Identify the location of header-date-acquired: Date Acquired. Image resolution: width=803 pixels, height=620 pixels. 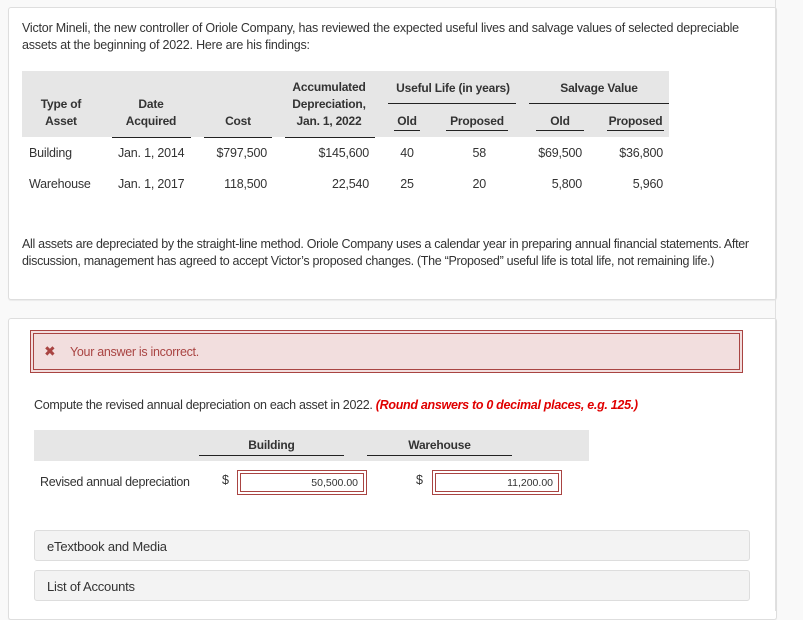
(151, 112).